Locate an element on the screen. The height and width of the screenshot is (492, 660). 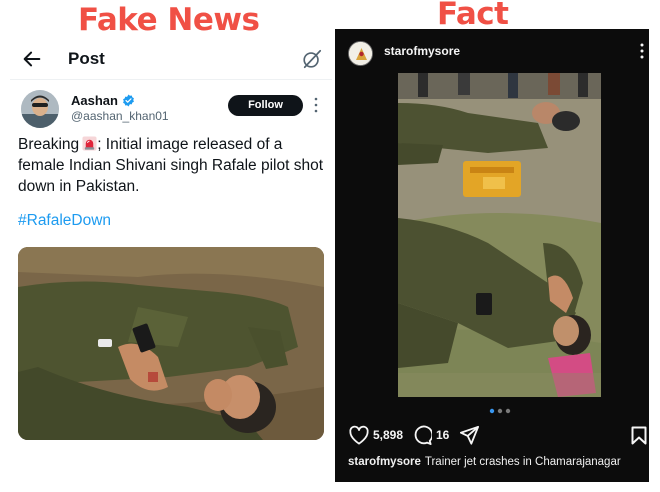
verified-badge-icon is located at coordinates (128, 100).